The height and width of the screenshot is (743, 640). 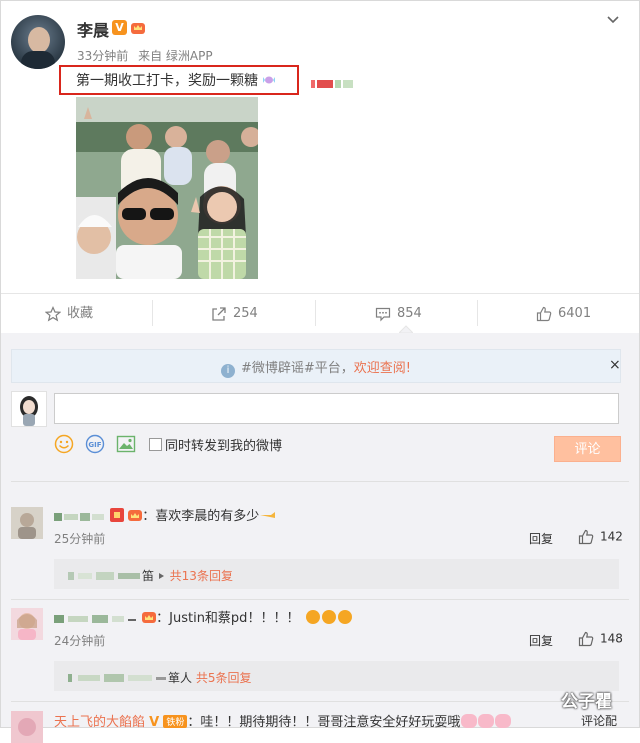 I want to click on post-photo, so click(x=167, y=188).